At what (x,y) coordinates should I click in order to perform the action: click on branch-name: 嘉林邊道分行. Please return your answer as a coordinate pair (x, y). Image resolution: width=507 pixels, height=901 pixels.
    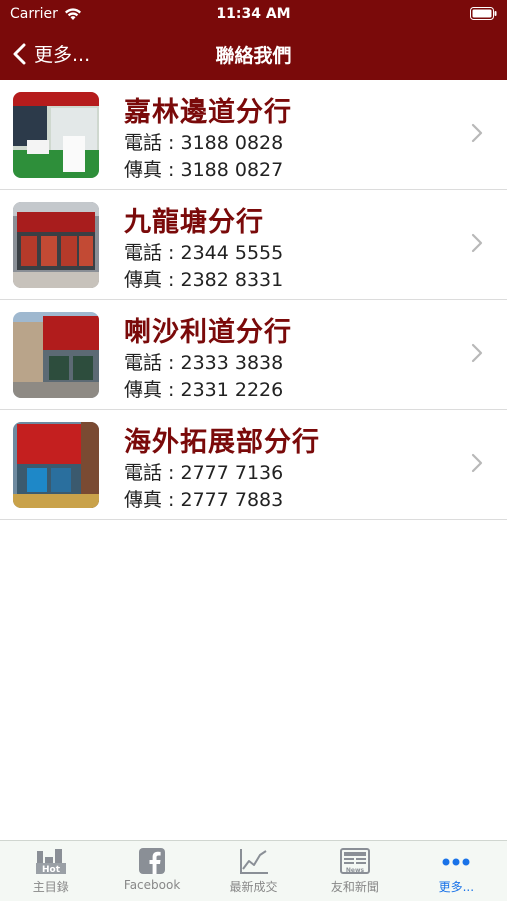
    Looking at the image, I should click on (208, 112).